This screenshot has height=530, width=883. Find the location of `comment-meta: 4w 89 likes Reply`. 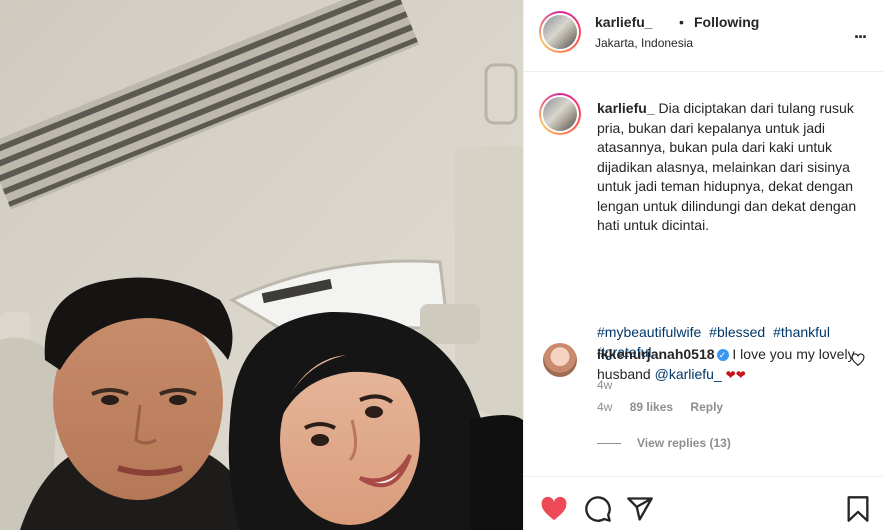

comment-meta: 4w 89 likes Reply is located at coordinates (667, 407).